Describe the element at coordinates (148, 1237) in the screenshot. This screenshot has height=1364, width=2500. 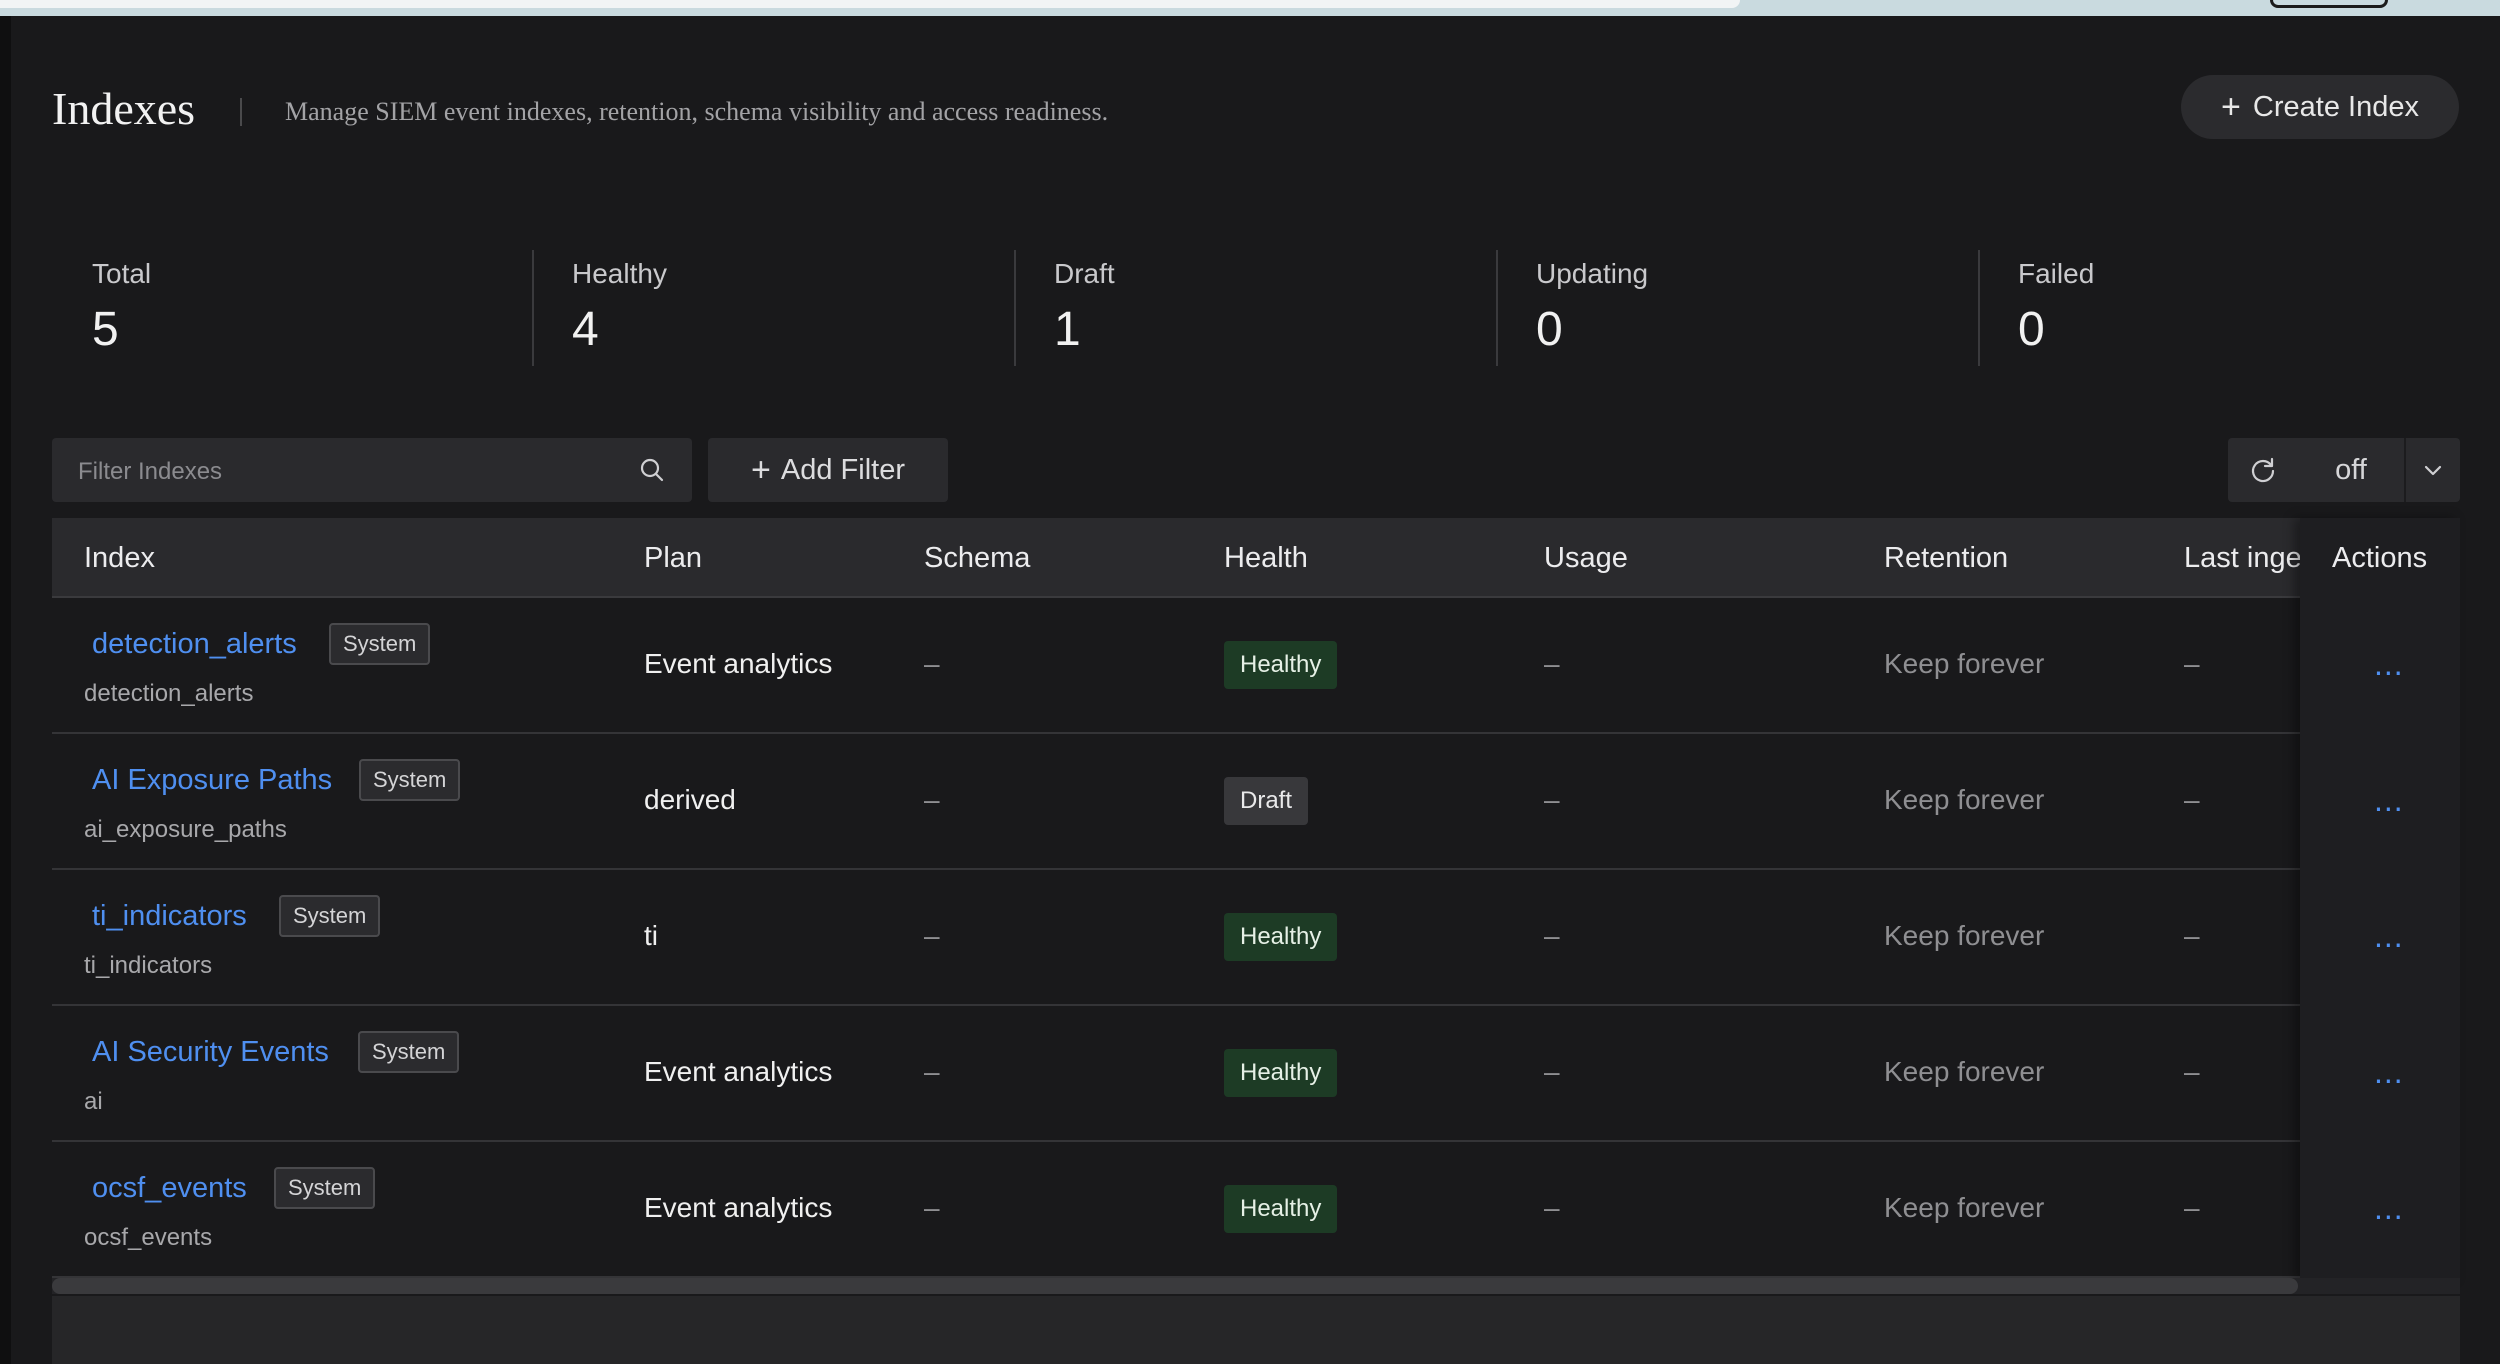
I see `index-id: ocsf_events` at that location.